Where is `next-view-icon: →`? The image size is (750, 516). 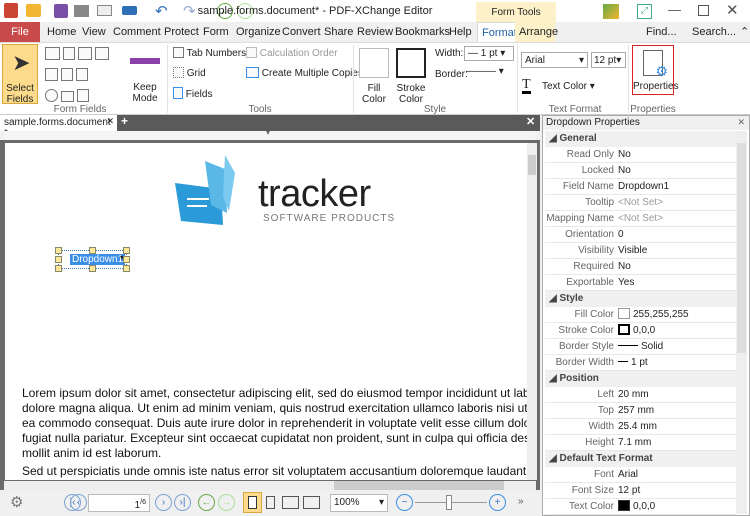 next-view-icon: → is located at coordinates (226, 502).